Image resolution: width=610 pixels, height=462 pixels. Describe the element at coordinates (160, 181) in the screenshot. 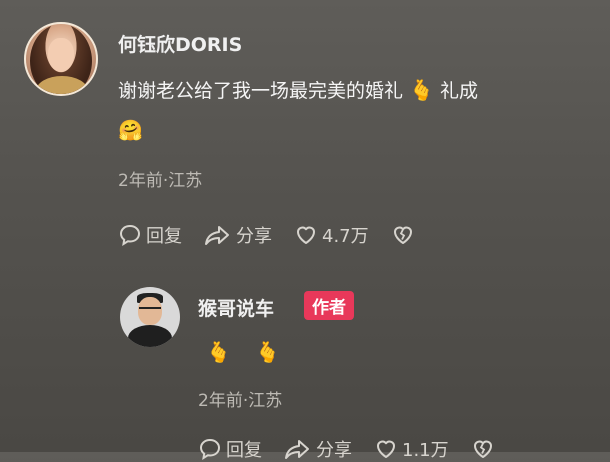

I see `comment-meta: 2年前·江苏` at that location.